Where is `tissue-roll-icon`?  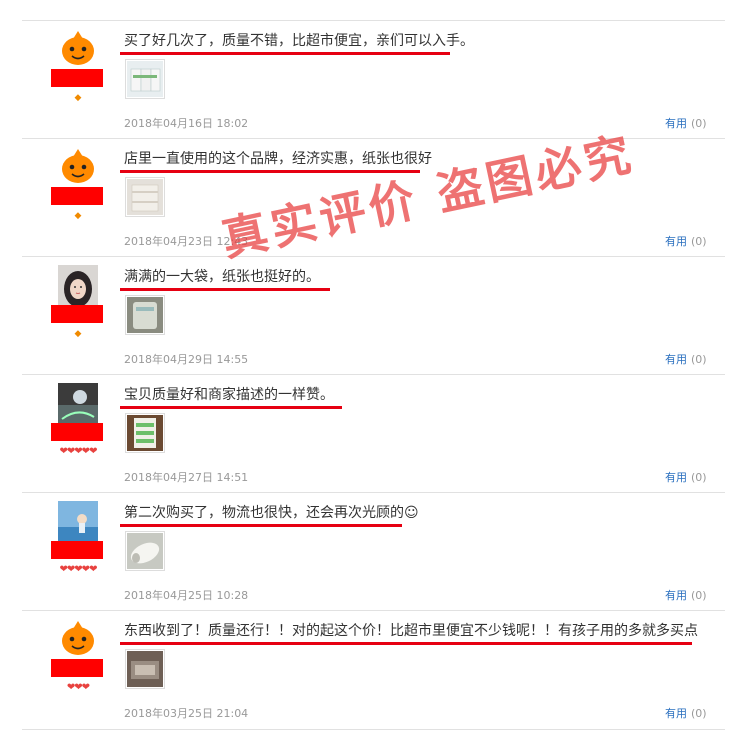 tissue-roll-icon is located at coordinates (145, 551).